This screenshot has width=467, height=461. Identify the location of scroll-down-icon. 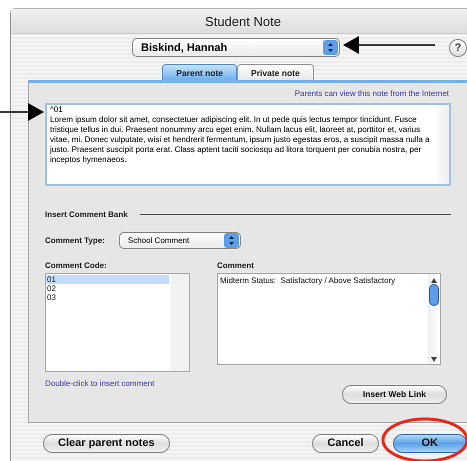
(434, 359).